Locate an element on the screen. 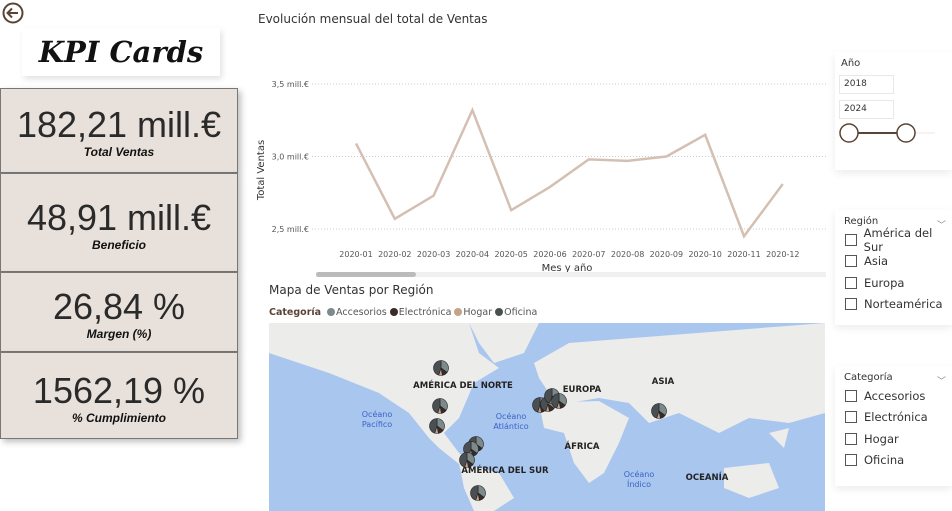  chart-scrollbar-thumb is located at coordinates (366, 274).